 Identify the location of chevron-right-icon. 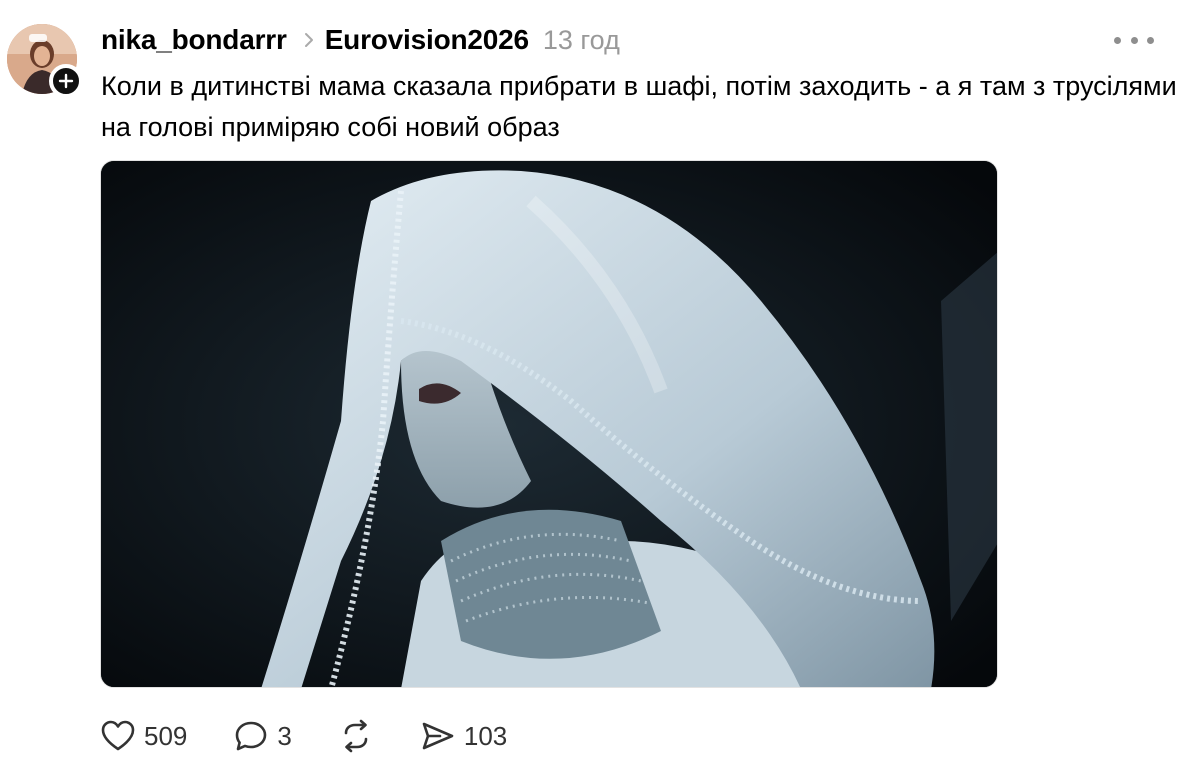
(309, 40).